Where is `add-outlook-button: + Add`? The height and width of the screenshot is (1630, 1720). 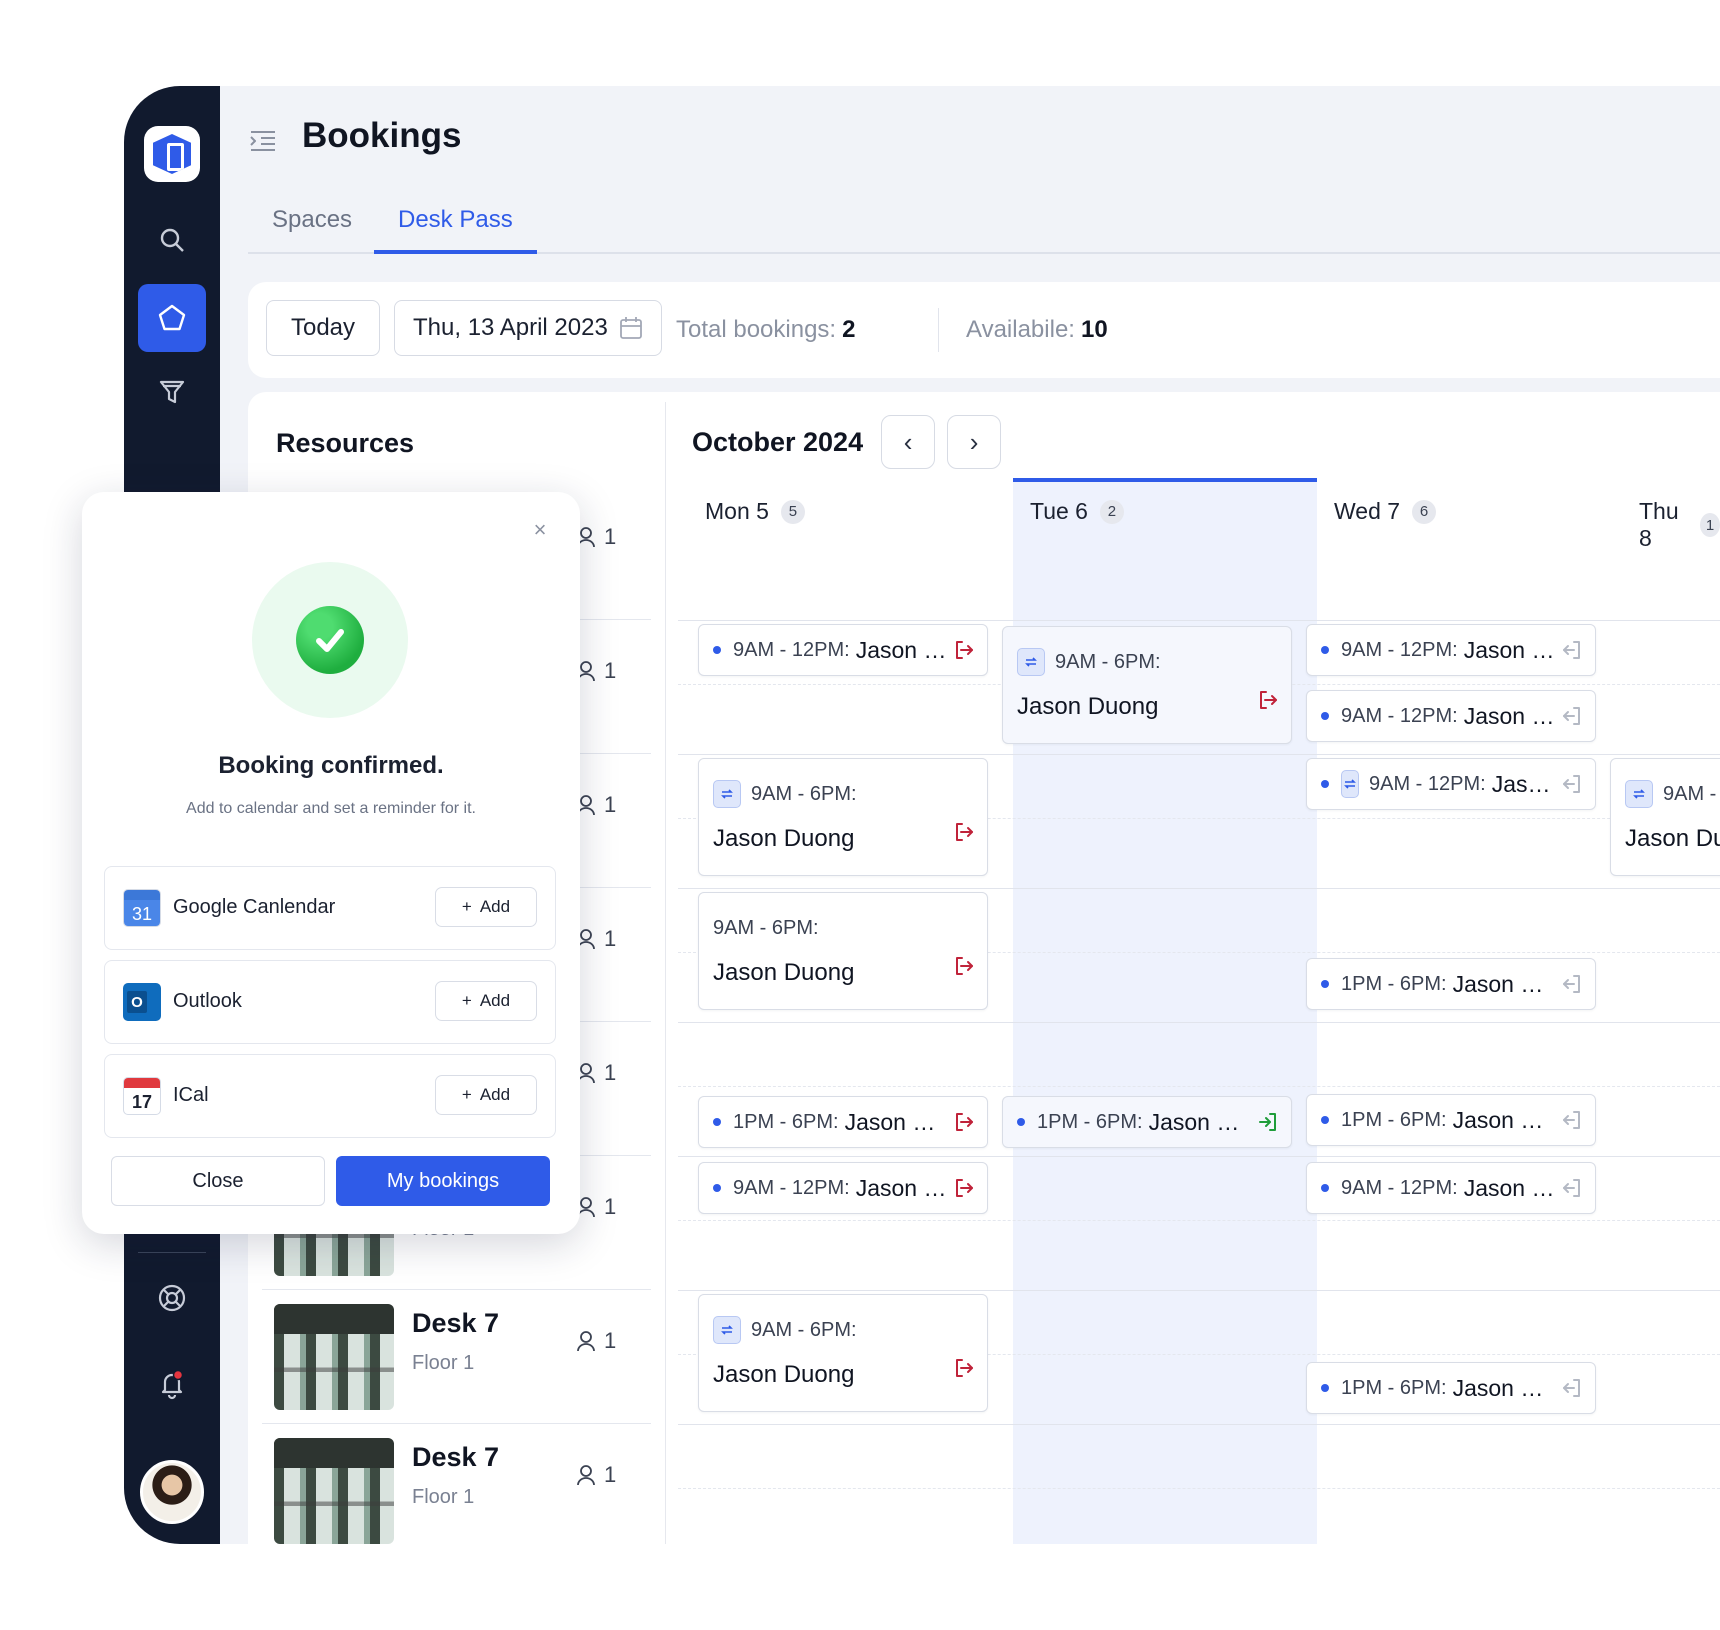
add-outlook-button: + Add is located at coordinates (486, 1001).